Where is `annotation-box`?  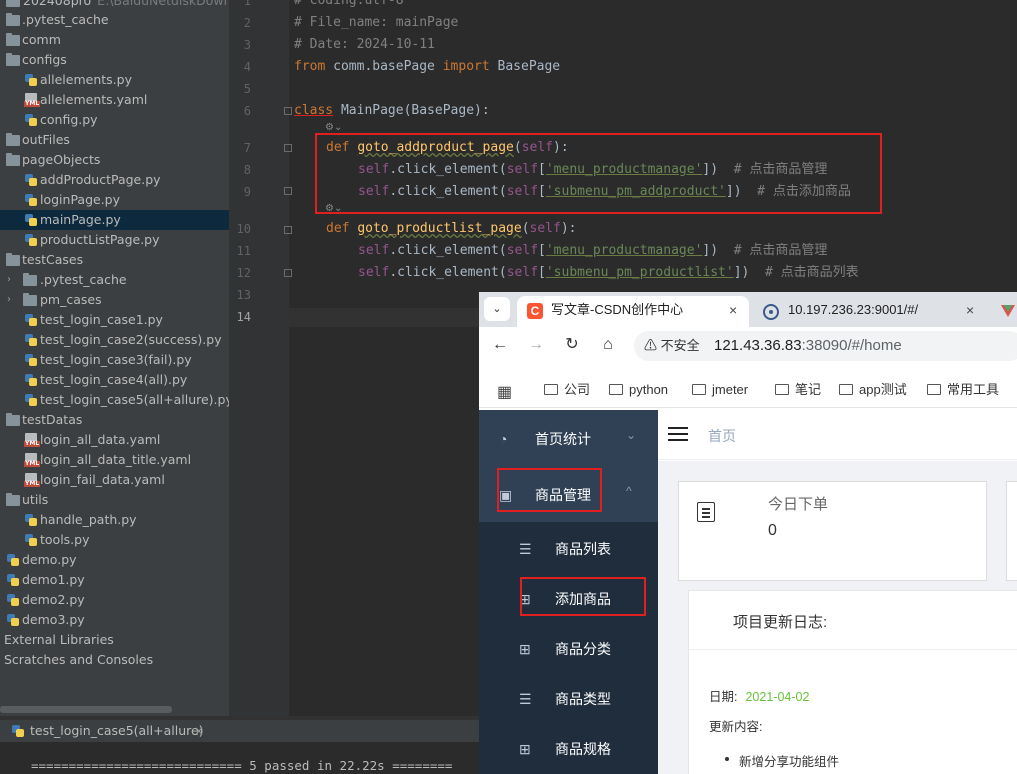 annotation-box is located at coordinates (549, 490).